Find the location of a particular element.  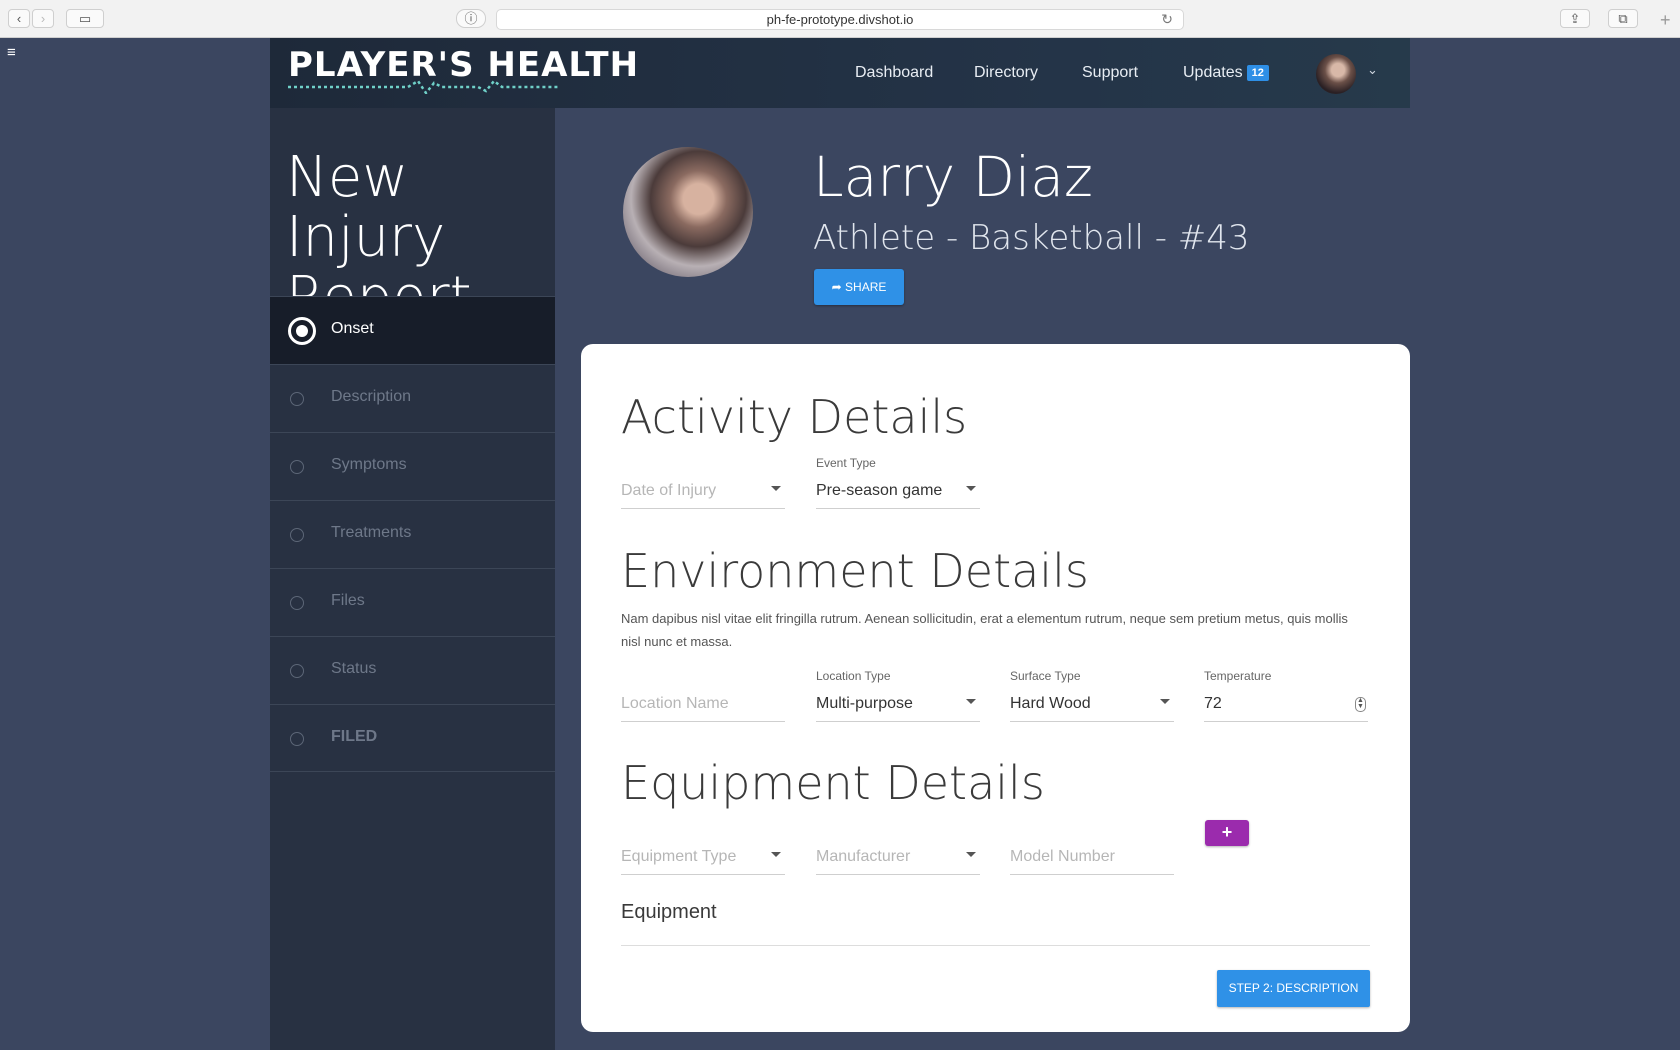

step-status: Status is located at coordinates (412, 670).